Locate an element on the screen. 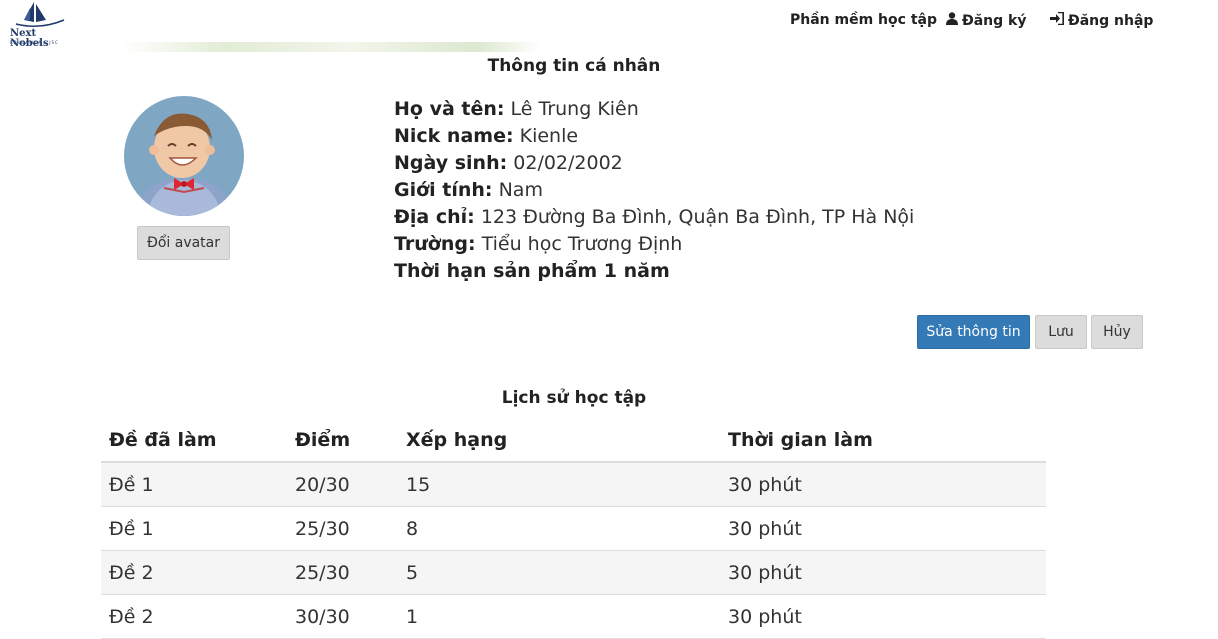 The image size is (1218, 639). edit-info-button: Sửa thông tin is located at coordinates (973, 332).